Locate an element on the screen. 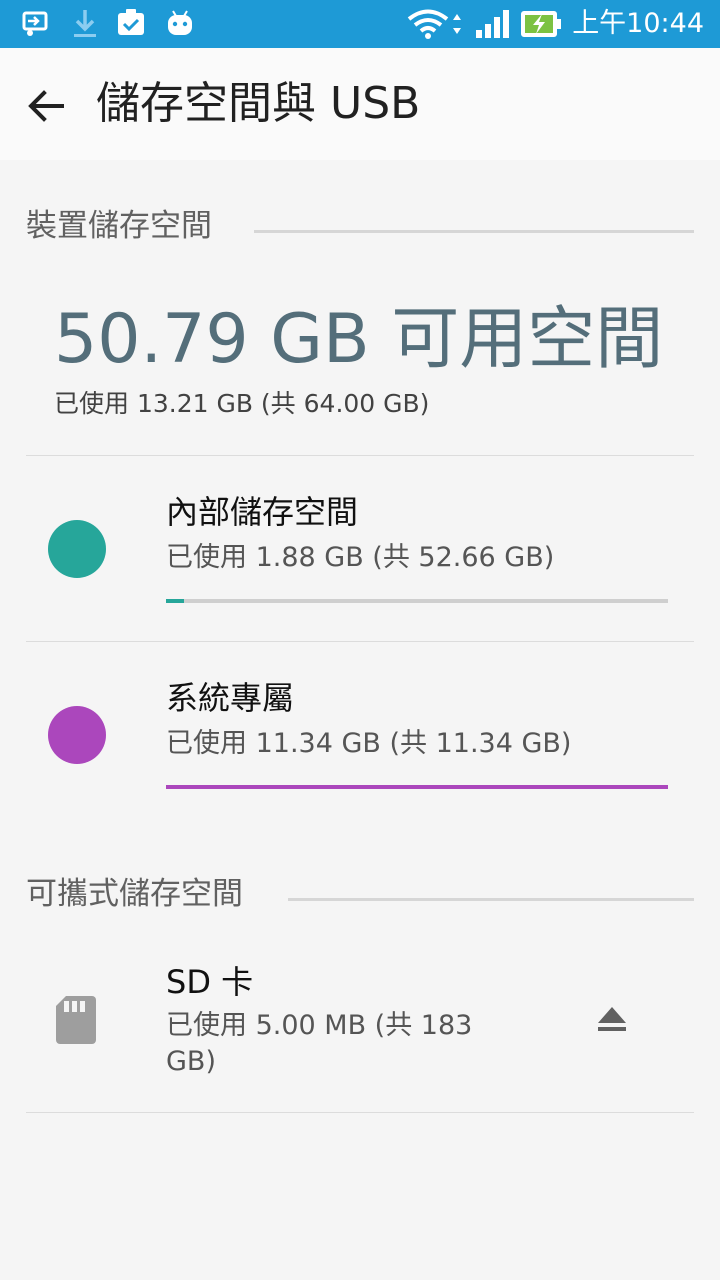  section-header-portable-storage: 可攜式儲存空間 is located at coordinates (134, 890).